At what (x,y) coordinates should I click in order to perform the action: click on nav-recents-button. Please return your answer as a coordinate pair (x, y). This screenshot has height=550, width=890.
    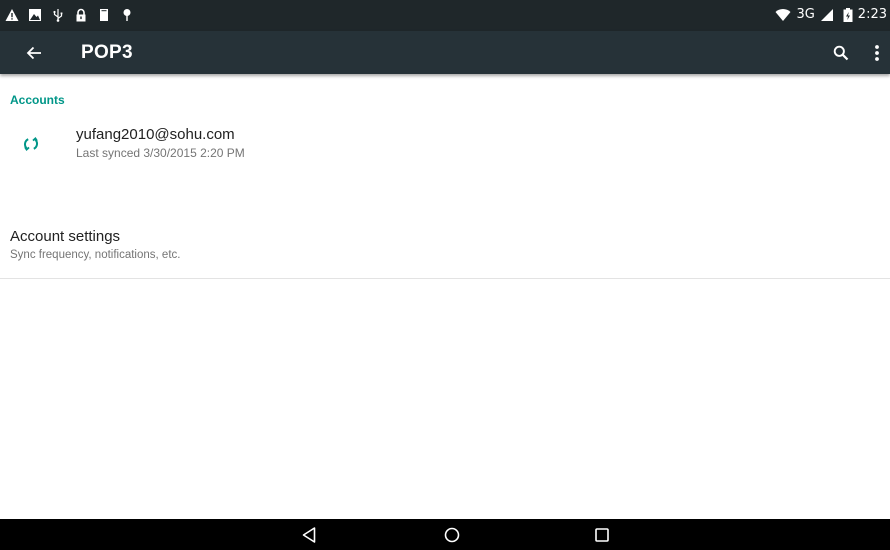
    Looking at the image, I should click on (602, 535).